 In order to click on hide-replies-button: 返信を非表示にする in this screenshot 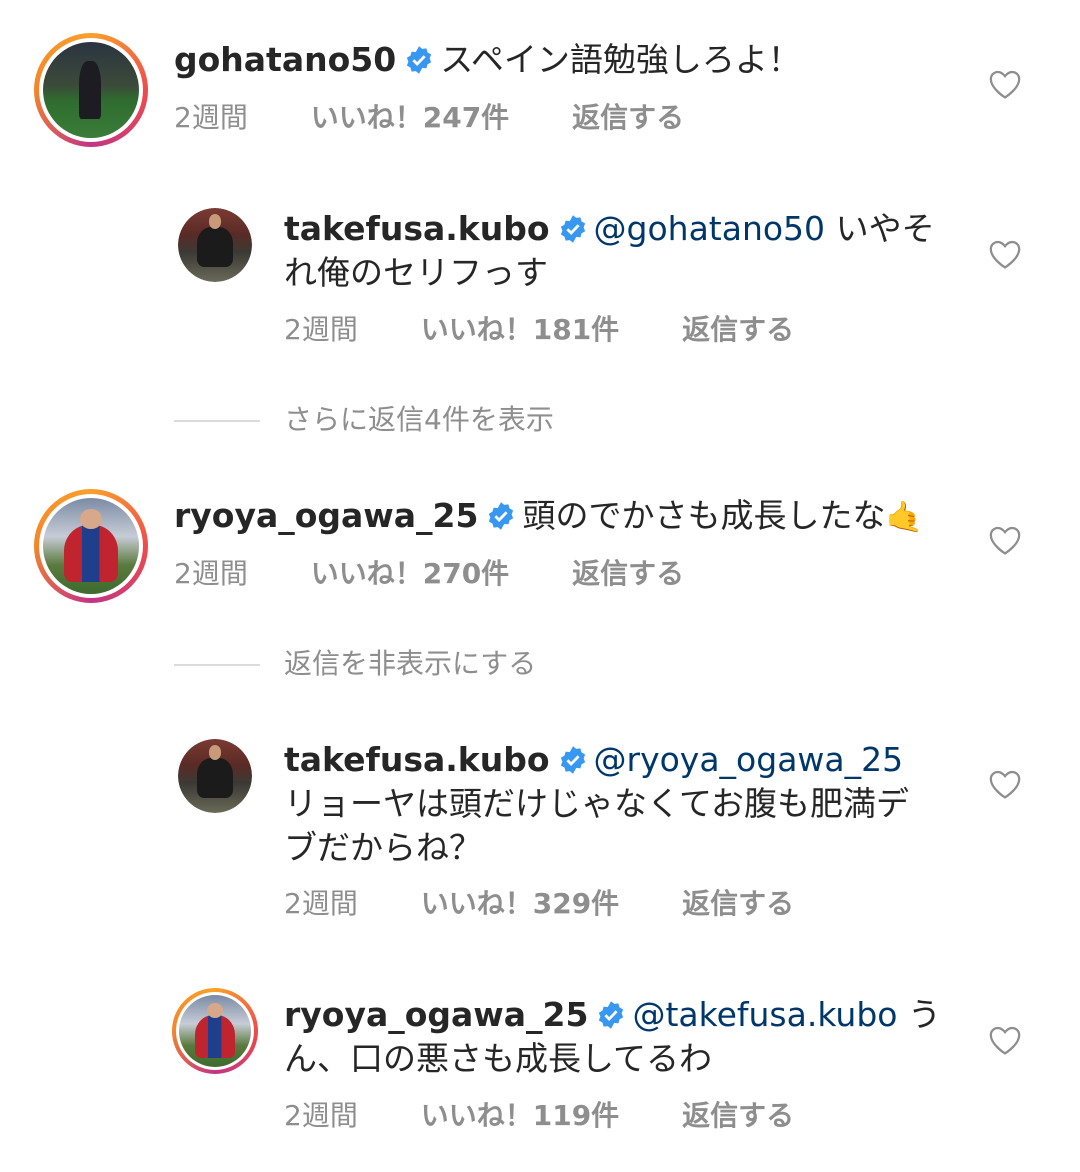, I will do `click(355, 664)`.